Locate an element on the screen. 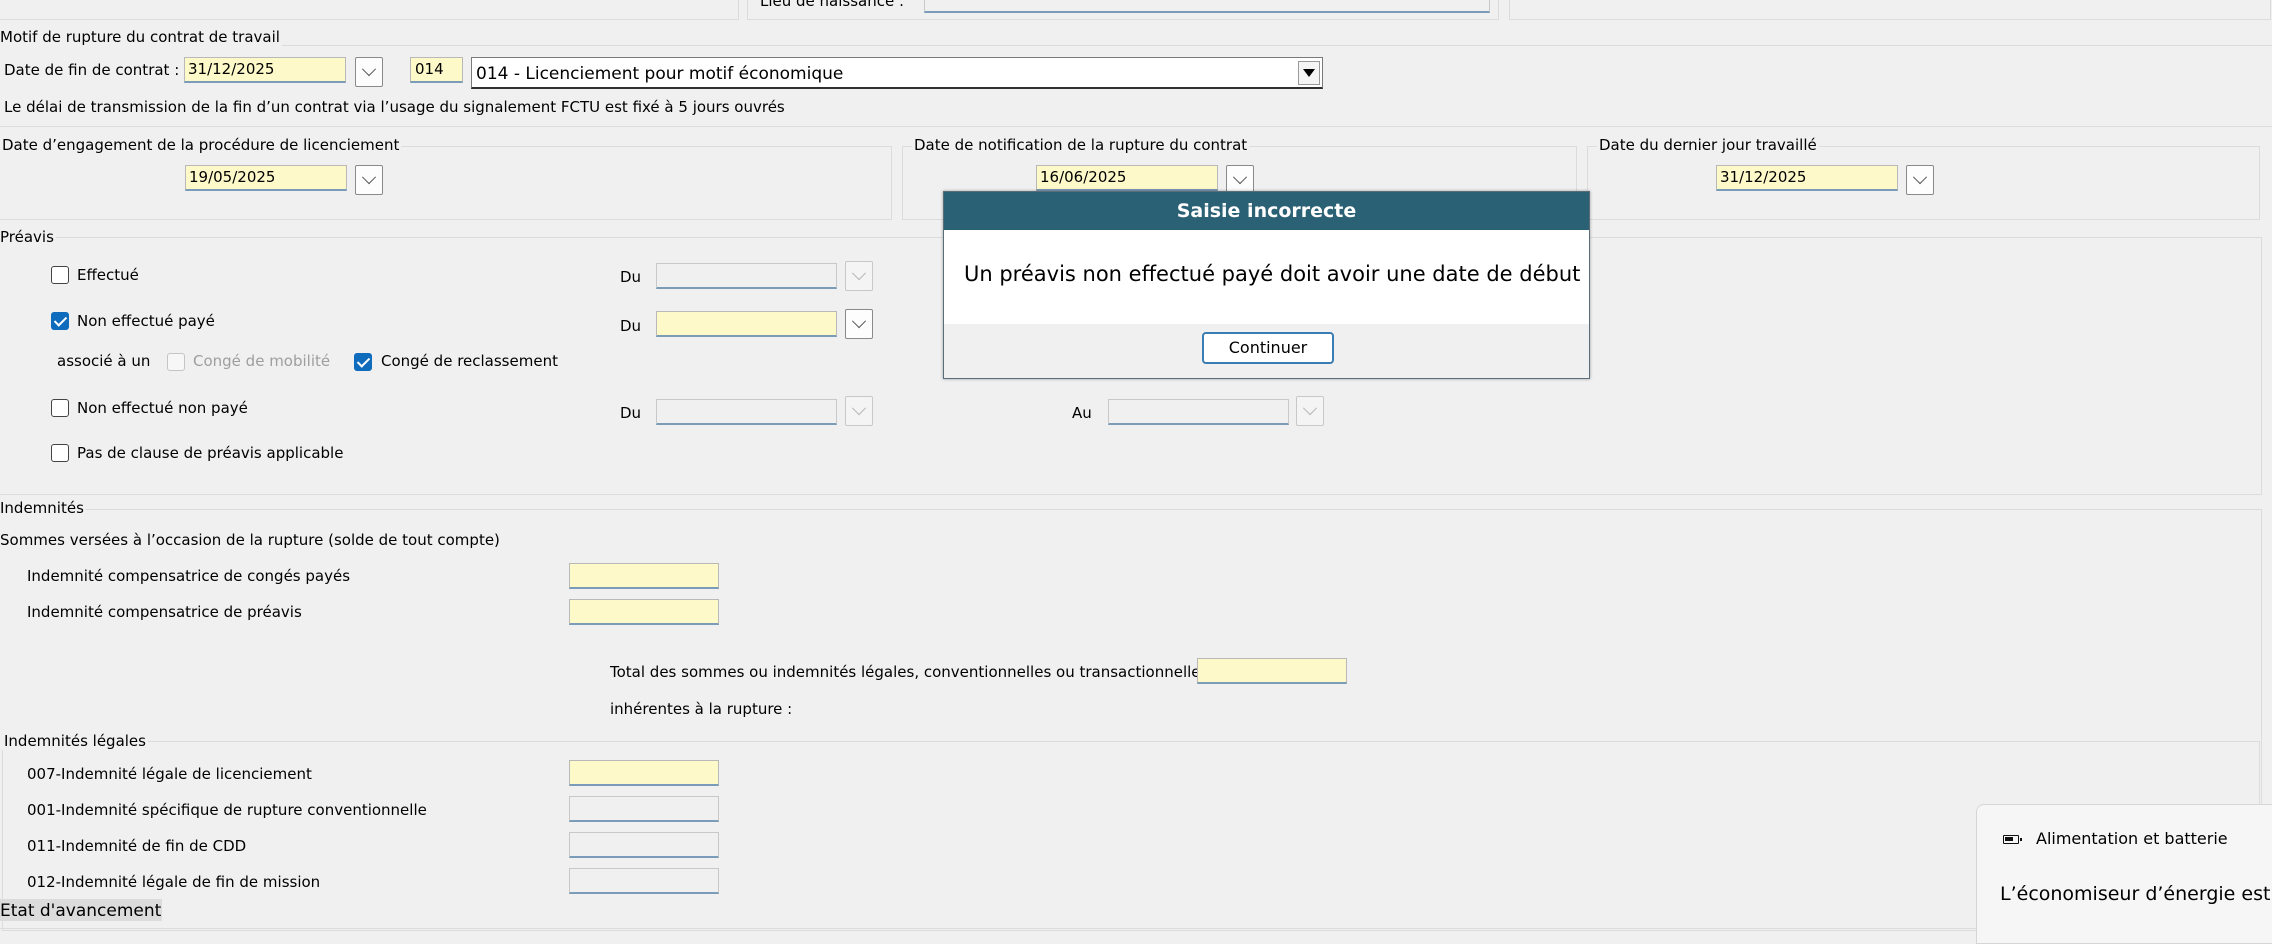  conge-reclassement-label: Congé de reclassement is located at coordinates (469, 361).